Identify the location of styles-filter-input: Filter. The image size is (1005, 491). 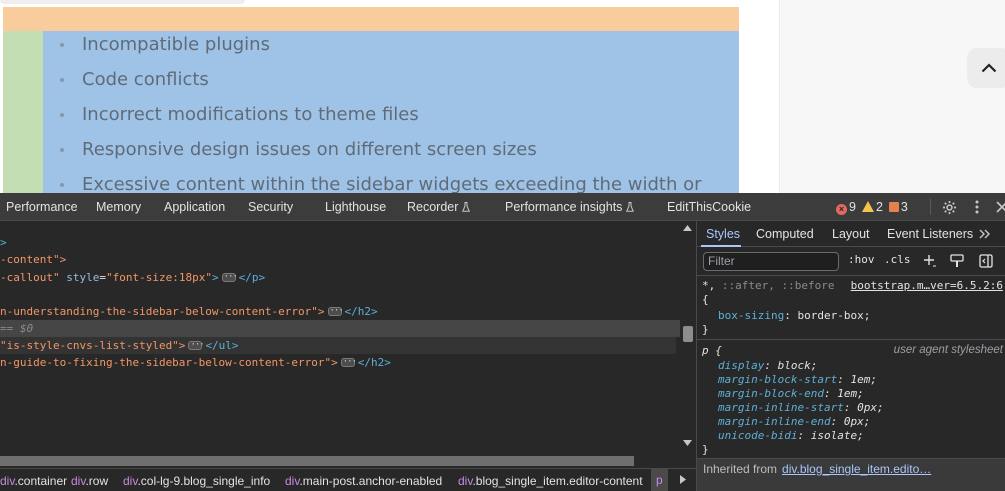
(771, 261).